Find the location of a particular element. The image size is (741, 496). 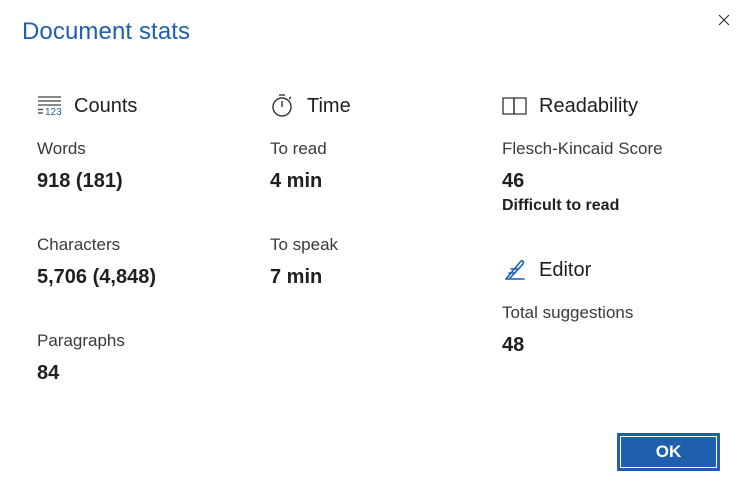

to-read-value: 4 min is located at coordinates (296, 181).